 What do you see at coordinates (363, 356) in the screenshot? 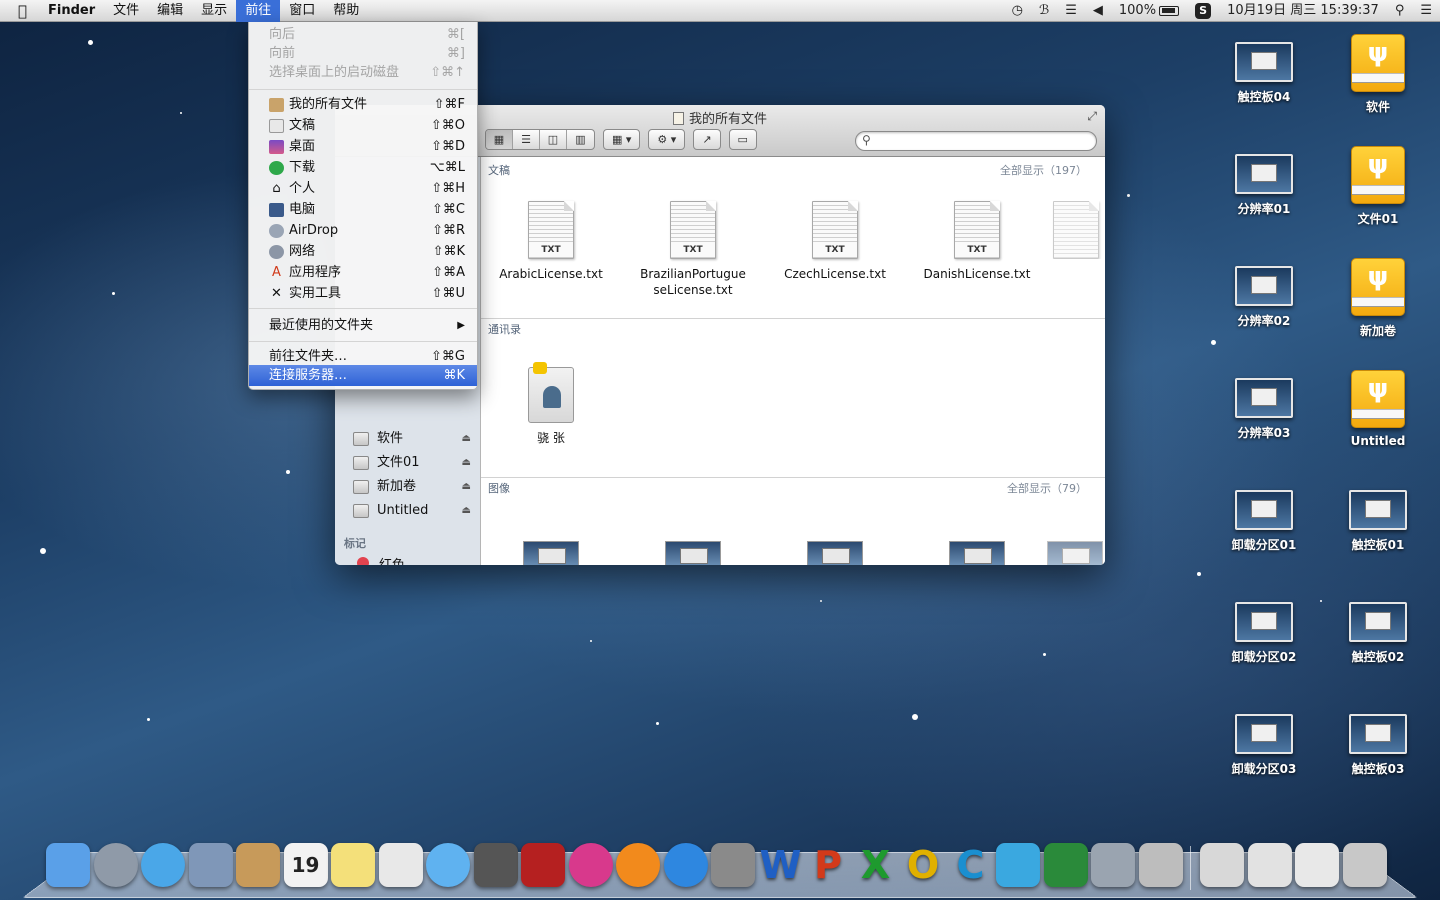
I see `menu-item-go-to-folder: 前往文件夹… ⇧⌘G` at bounding box center [363, 356].